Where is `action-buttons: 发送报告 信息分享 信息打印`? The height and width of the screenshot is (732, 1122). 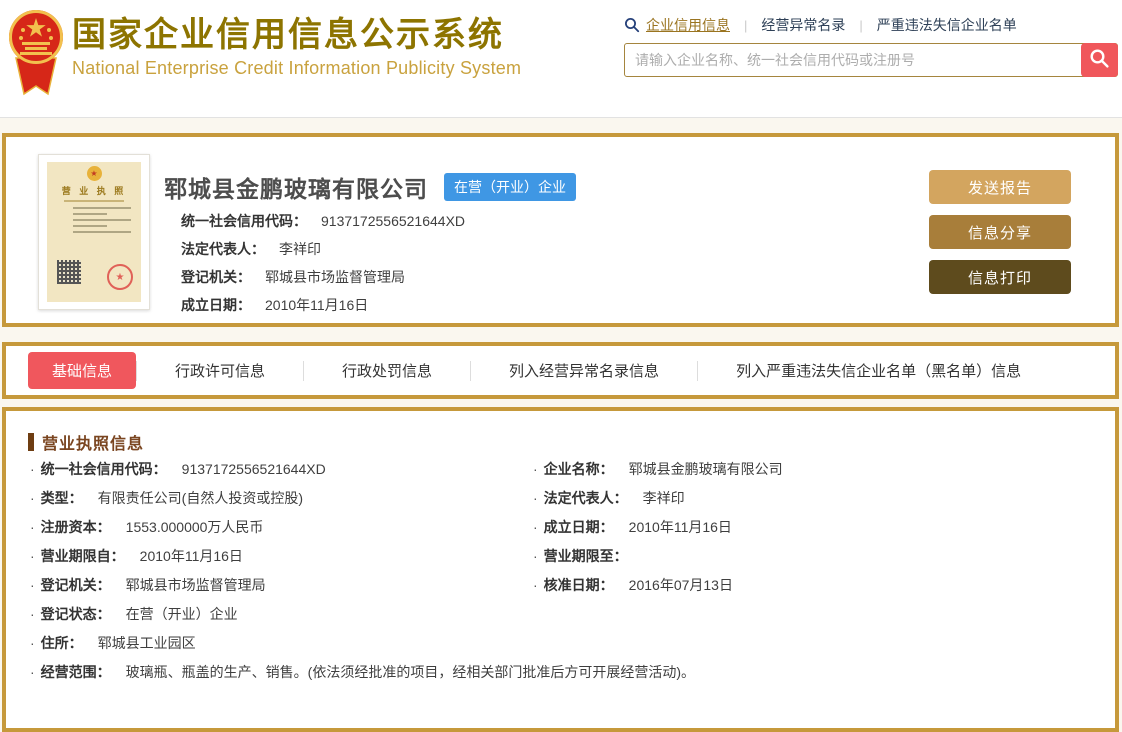
action-buttons: 发送报告 信息分享 信息打印 is located at coordinates (1000, 232).